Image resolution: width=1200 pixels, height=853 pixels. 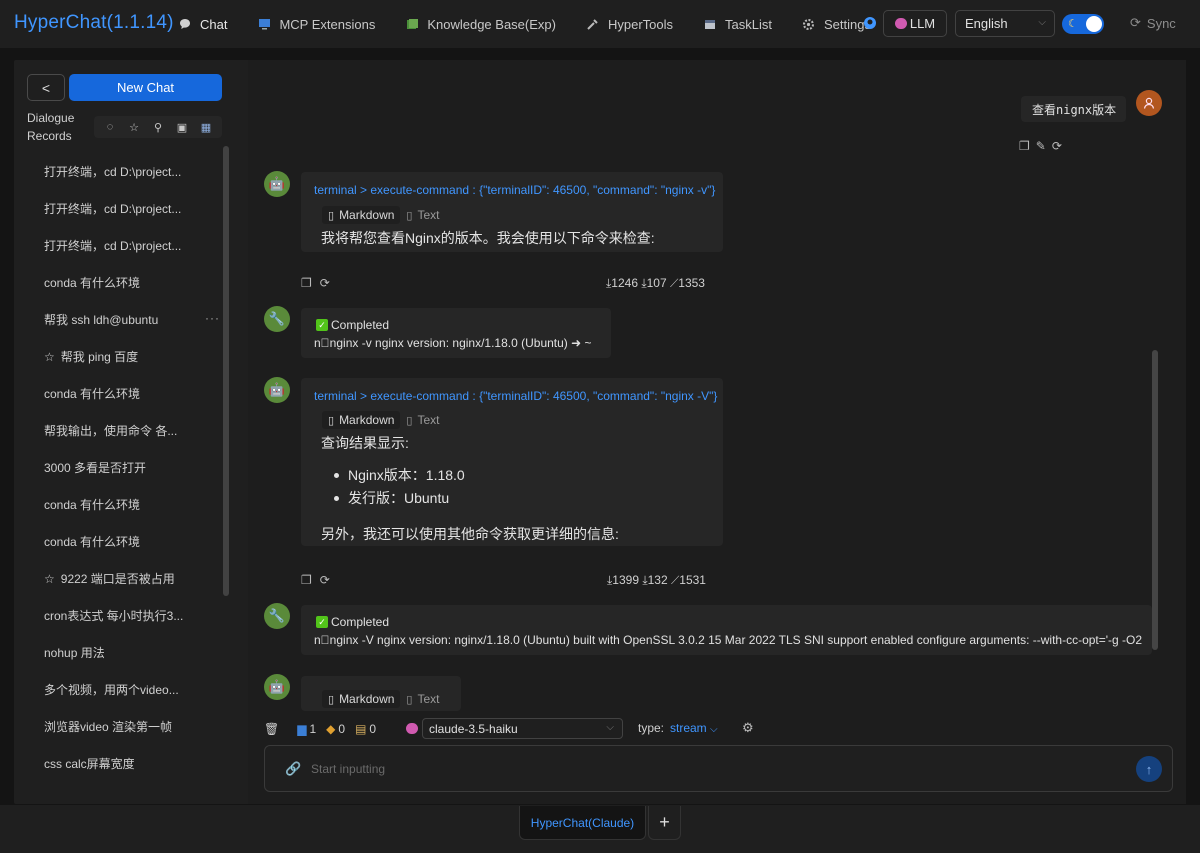 I want to click on edit-icon: ✎, so click(x=1041, y=146).